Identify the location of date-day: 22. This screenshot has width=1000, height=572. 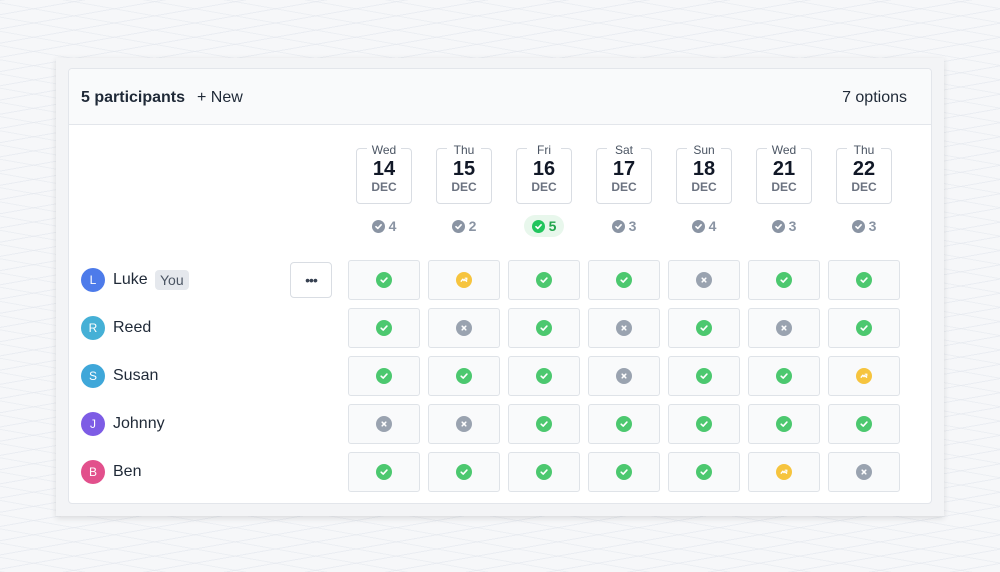
(864, 169).